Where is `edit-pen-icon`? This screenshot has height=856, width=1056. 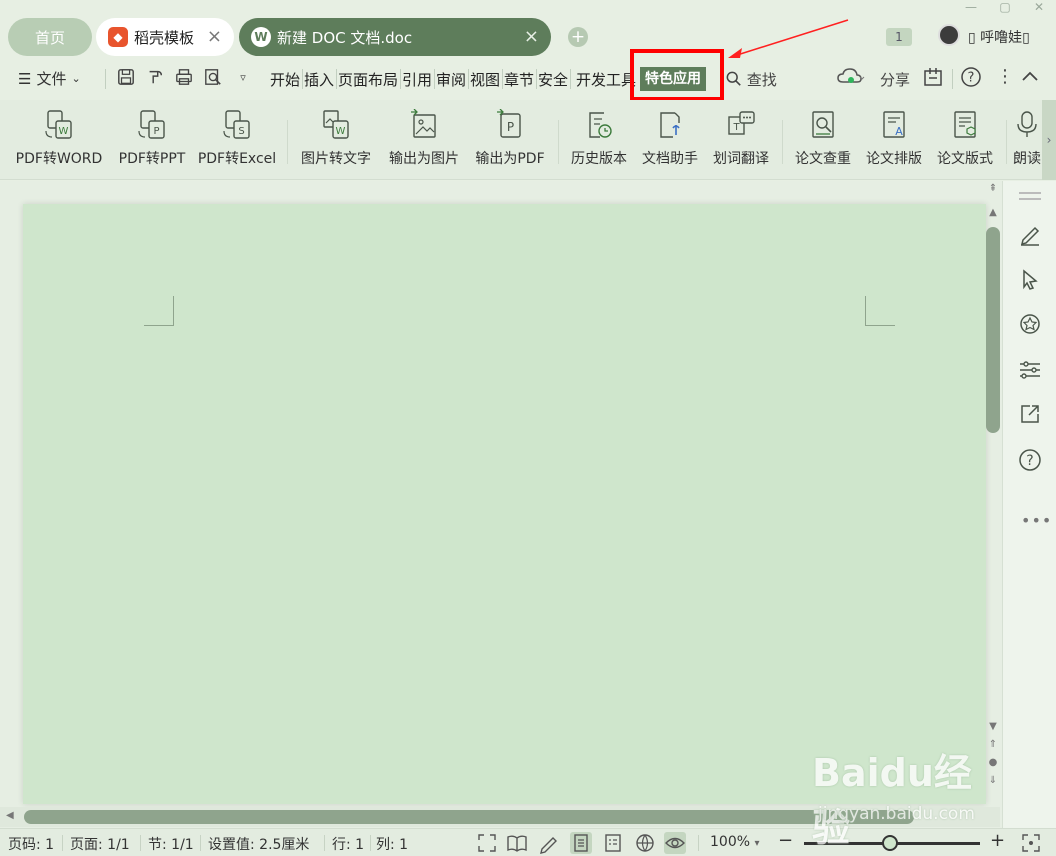 edit-pen-icon is located at coordinates (1030, 234).